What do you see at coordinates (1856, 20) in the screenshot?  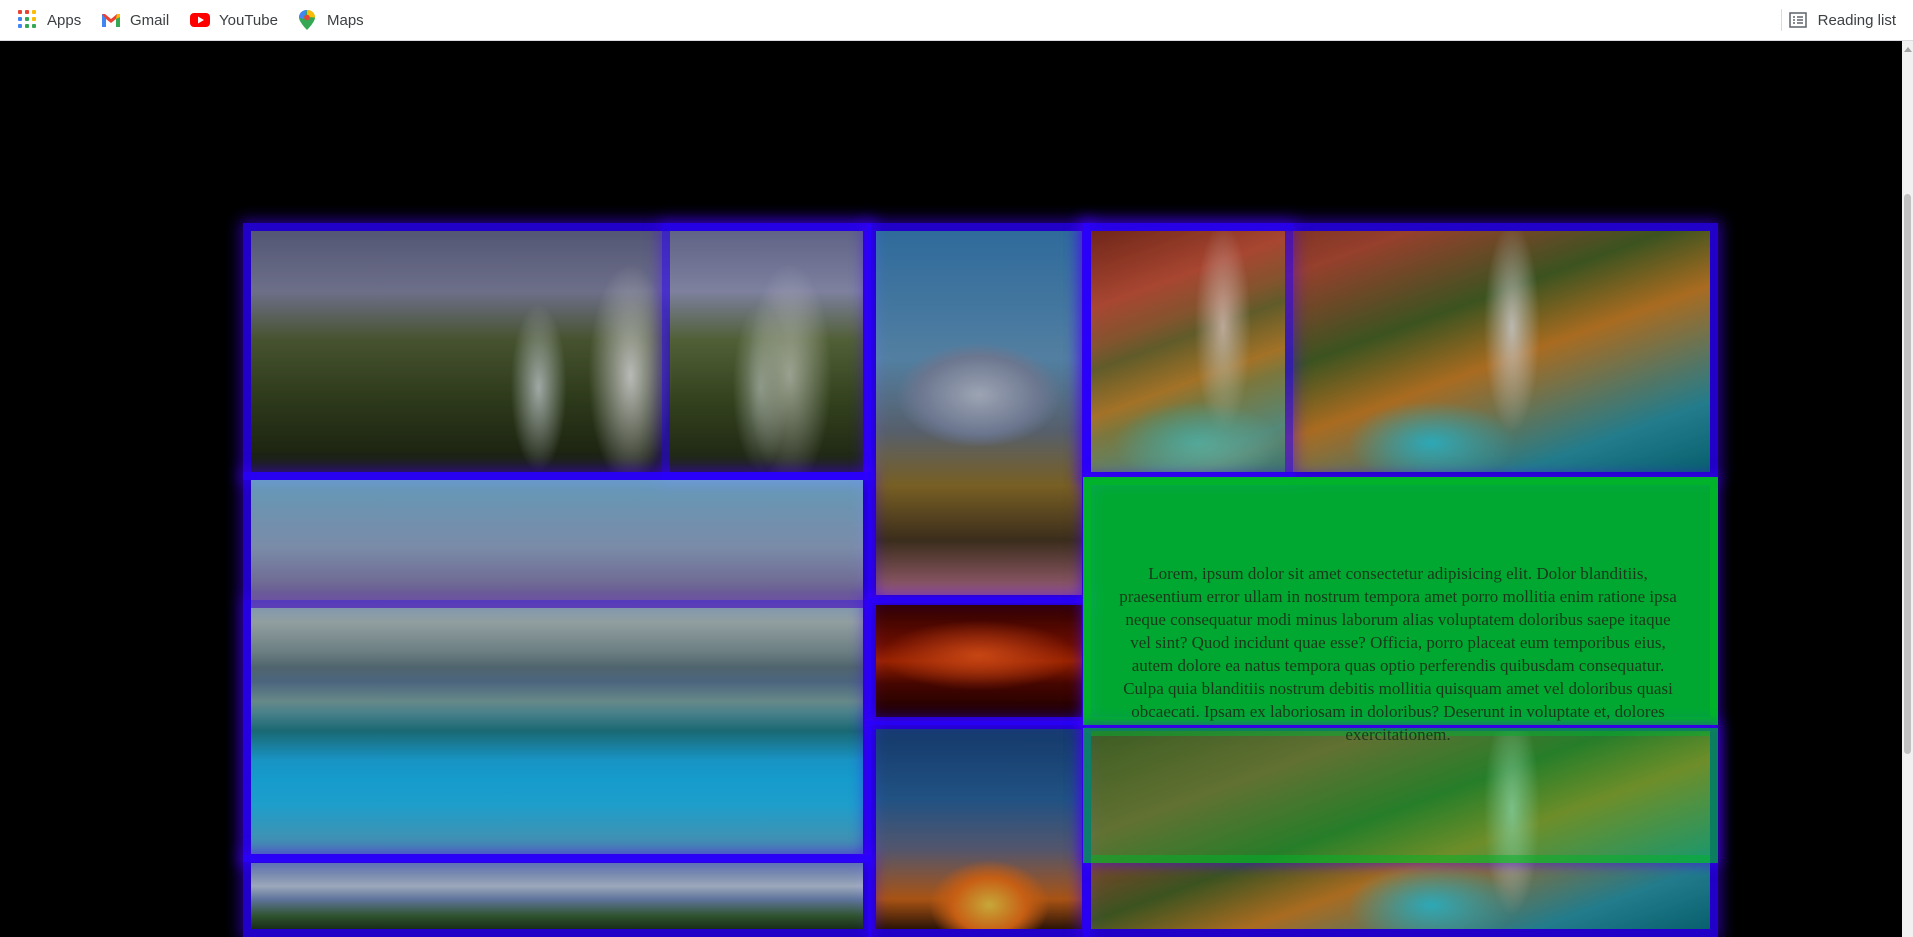 I see `reading-list-label: Reading list` at bounding box center [1856, 20].